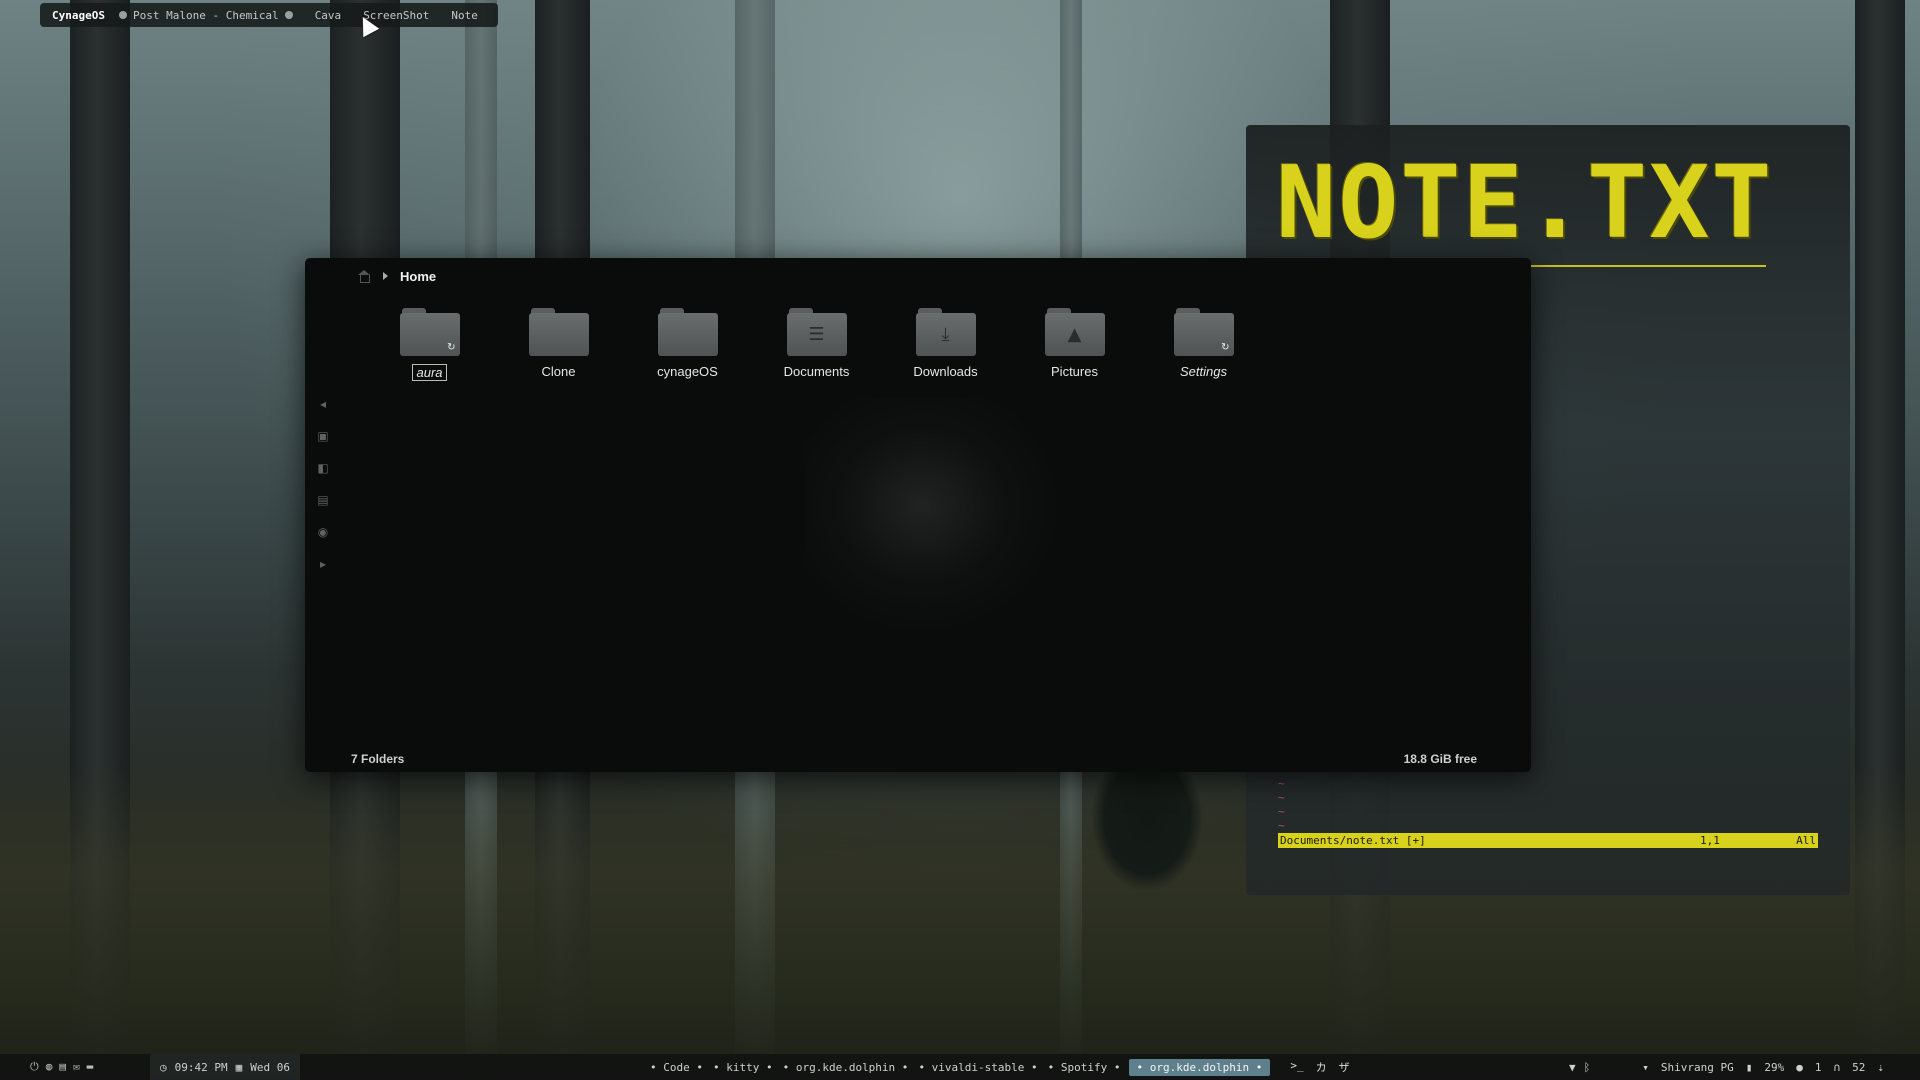  What do you see at coordinates (396, 276) in the screenshot?
I see `breadcrumb: Home` at bounding box center [396, 276].